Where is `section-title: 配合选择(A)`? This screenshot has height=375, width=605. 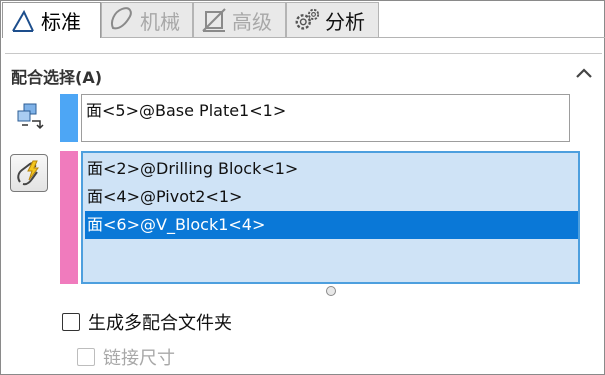 section-title: 配合选择(A) is located at coordinates (57, 77).